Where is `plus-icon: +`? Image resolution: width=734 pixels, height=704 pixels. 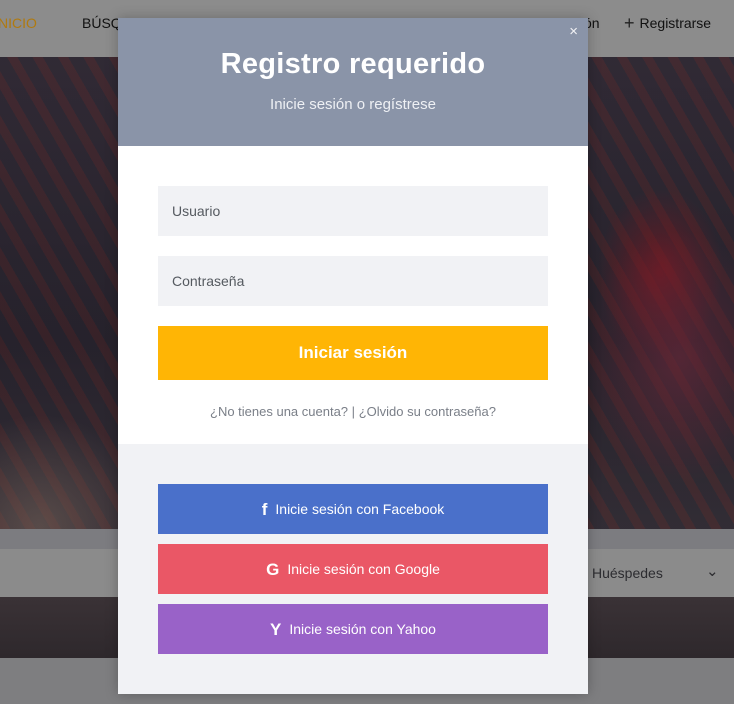 plus-icon: + is located at coordinates (629, 23).